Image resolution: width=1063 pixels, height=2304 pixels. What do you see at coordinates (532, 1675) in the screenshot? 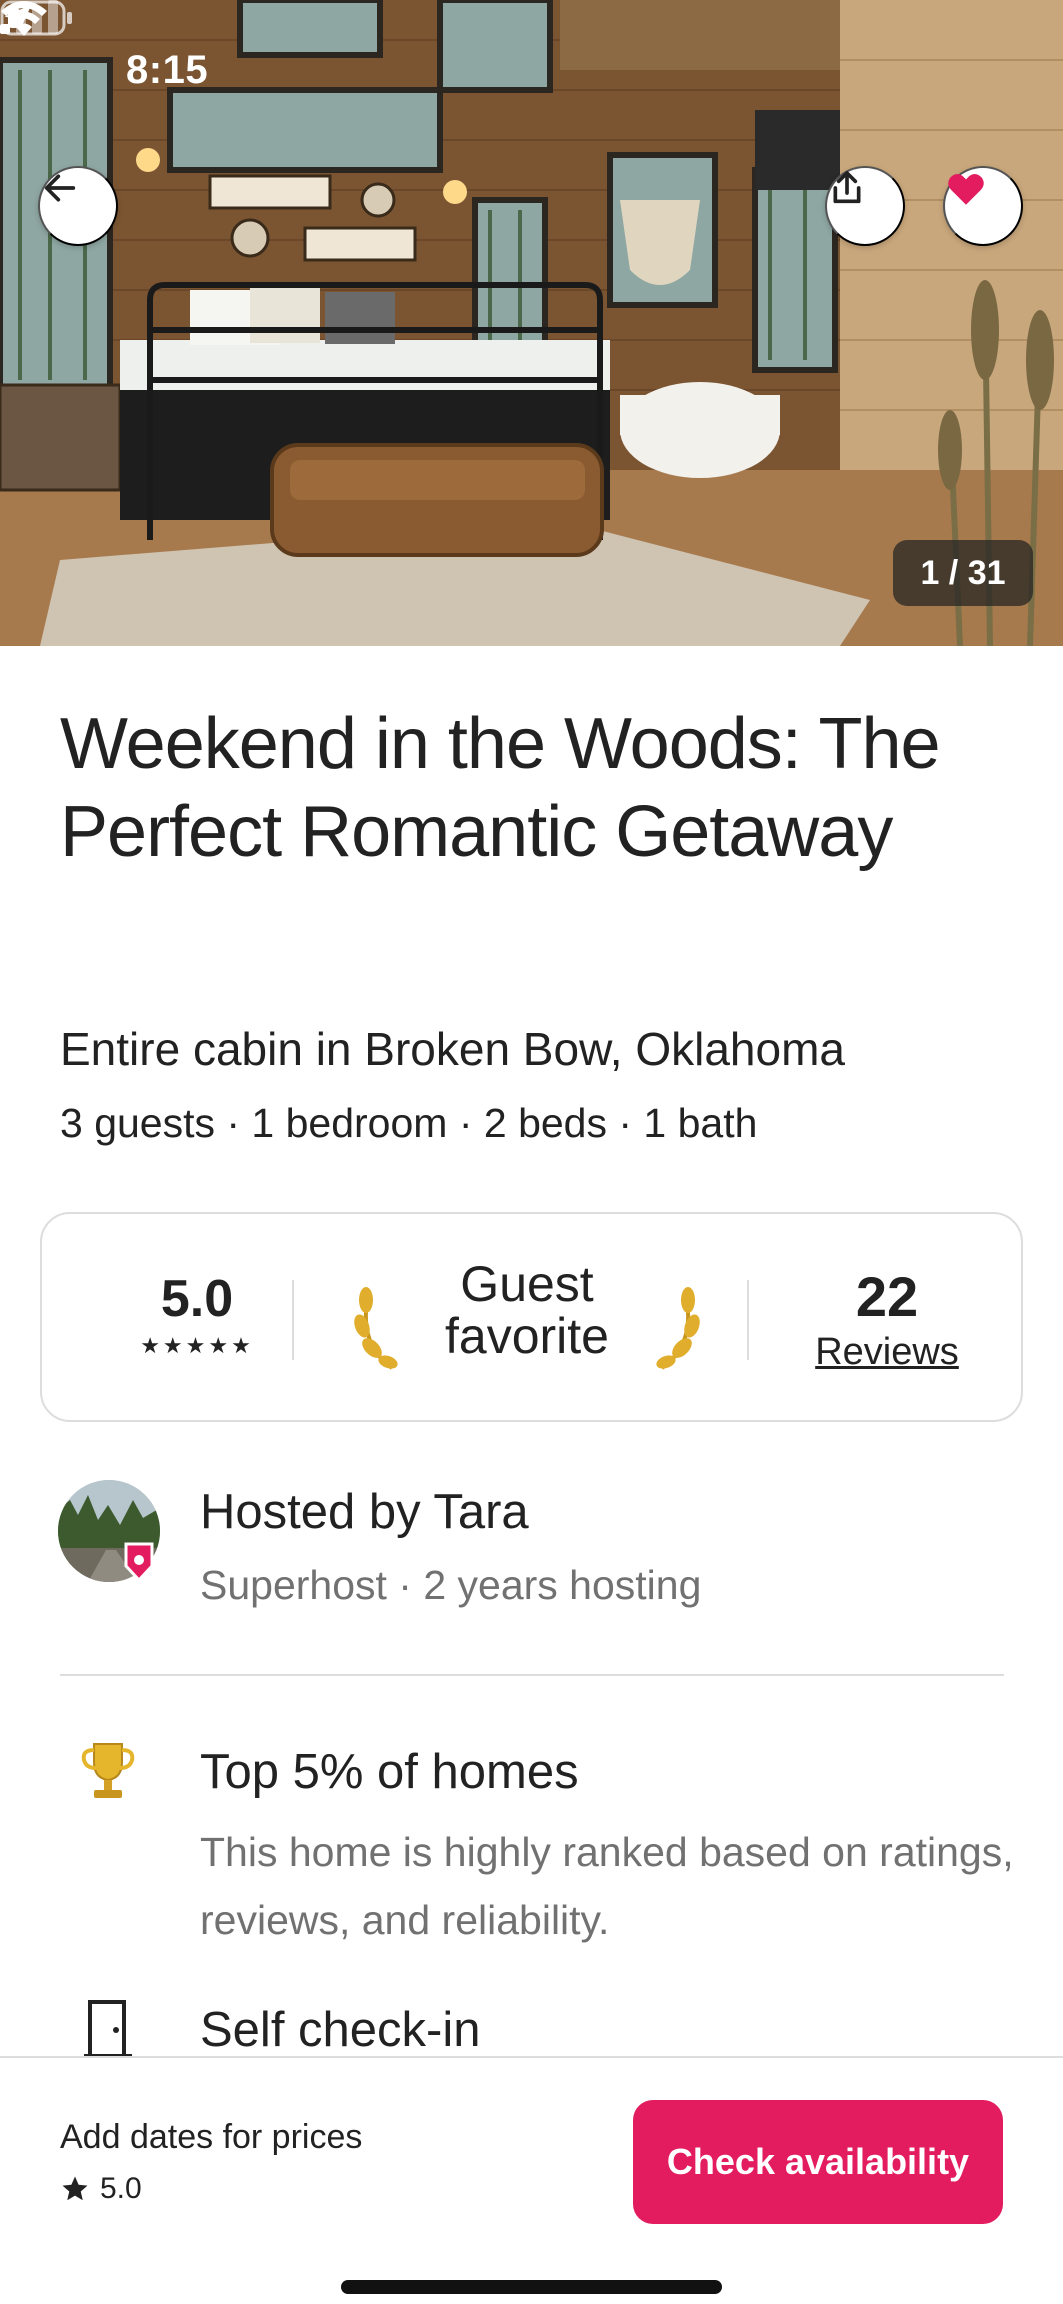
I see `section-divider` at bounding box center [532, 1675].